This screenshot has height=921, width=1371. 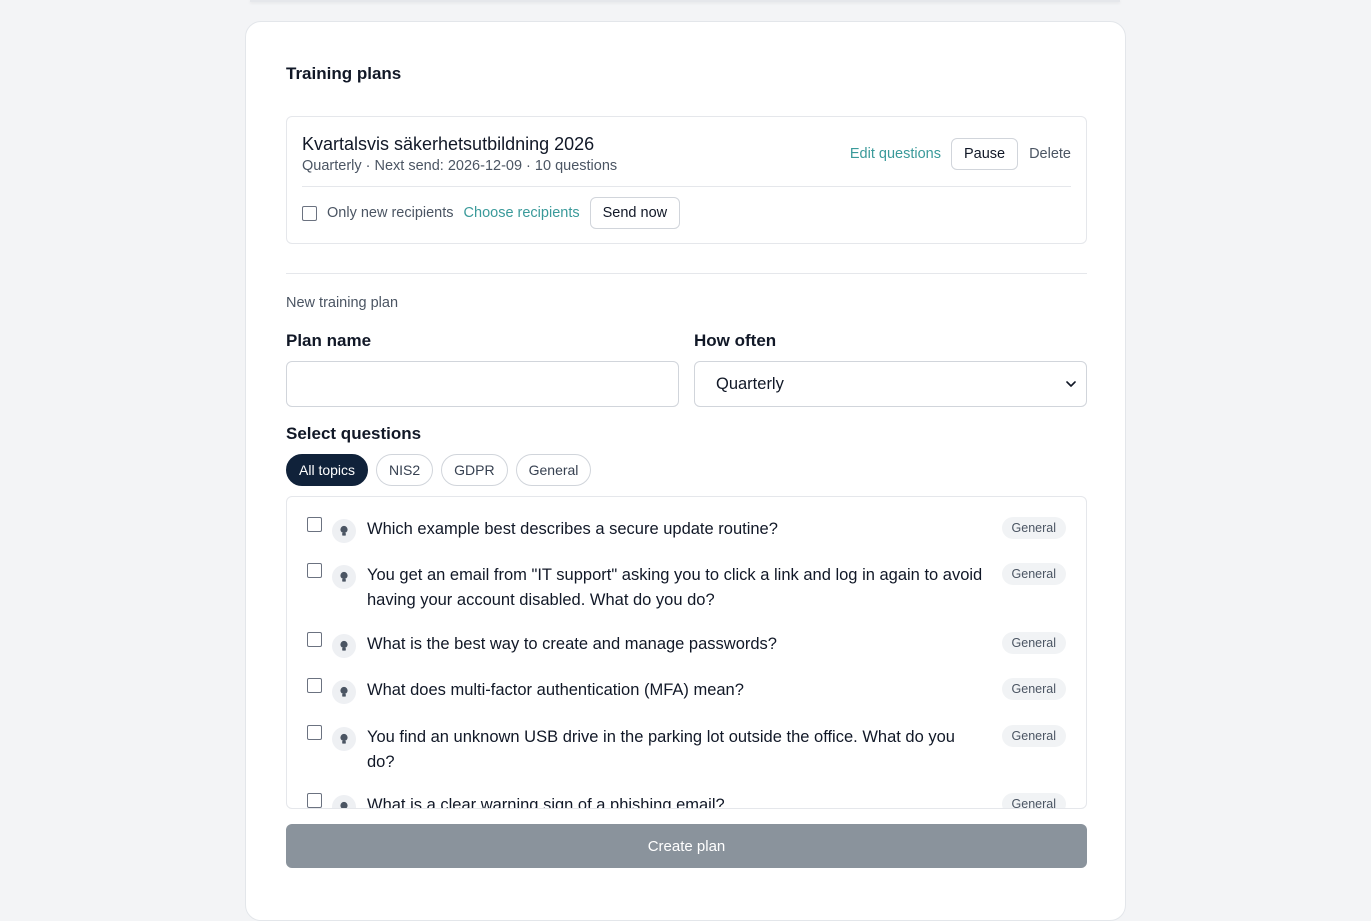 What do you see at coordinates (635, 213) in the screenshot?
I see `send-now-button: Send now` at bounding box center [635, 213].